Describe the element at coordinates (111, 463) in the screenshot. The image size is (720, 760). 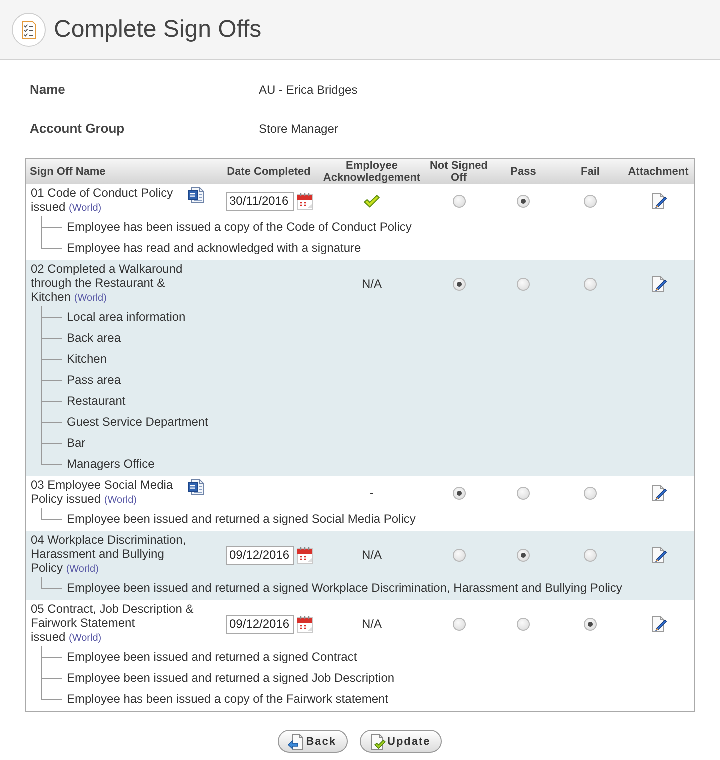
I see `checklist-item: Managers Office` at that location.